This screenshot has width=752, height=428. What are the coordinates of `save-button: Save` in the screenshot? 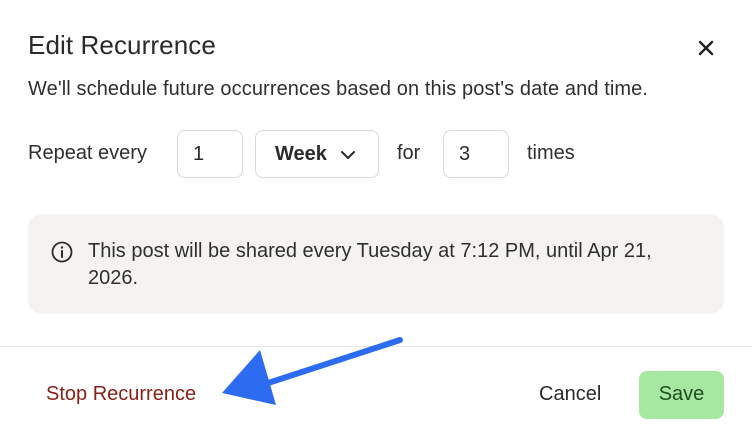 It's located at (681, 395).